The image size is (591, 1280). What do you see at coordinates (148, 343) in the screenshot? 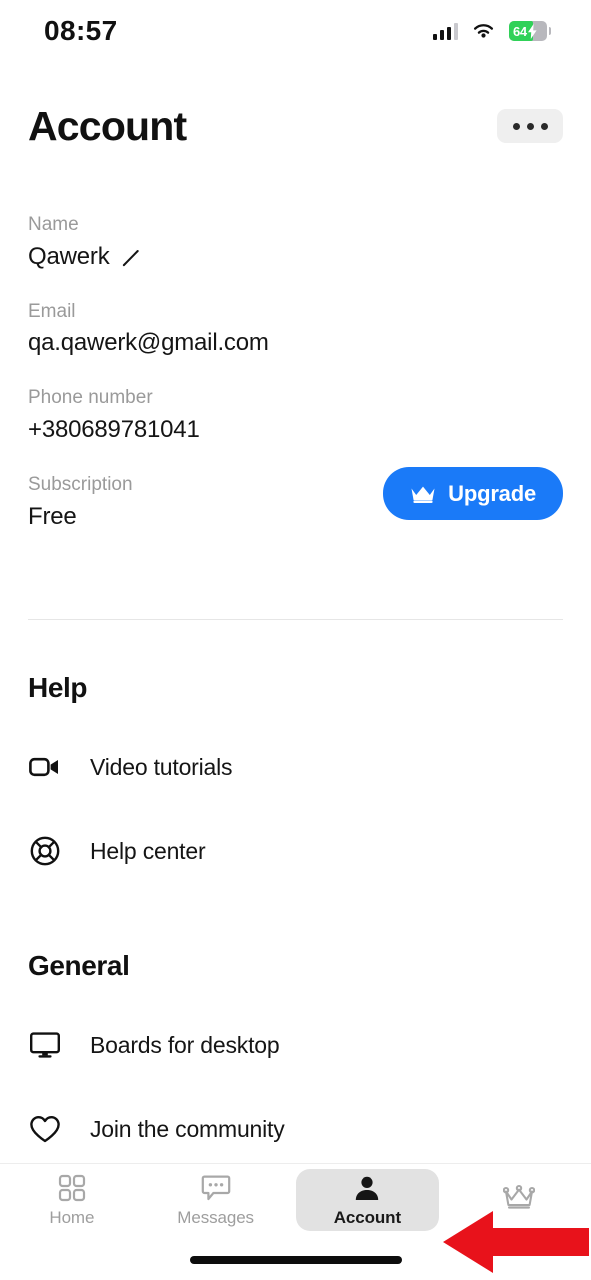
I see `field-value: qa.qawerk@gmail.com` at bounding box center [148, 343].